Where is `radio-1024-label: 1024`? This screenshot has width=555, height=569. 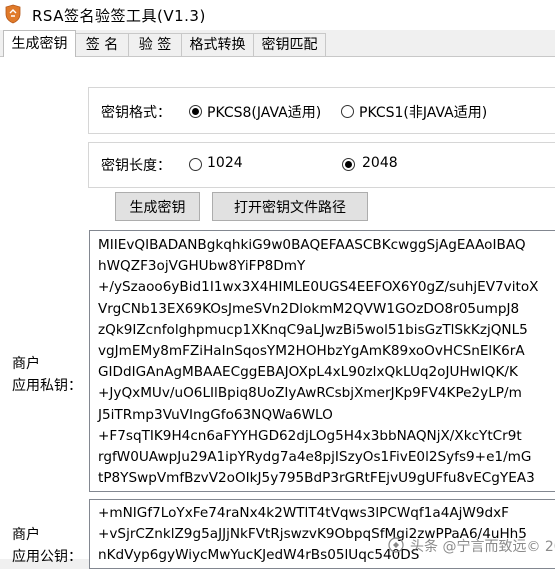
radio-1024-label: 1024 is located at coordinates (225, 163).